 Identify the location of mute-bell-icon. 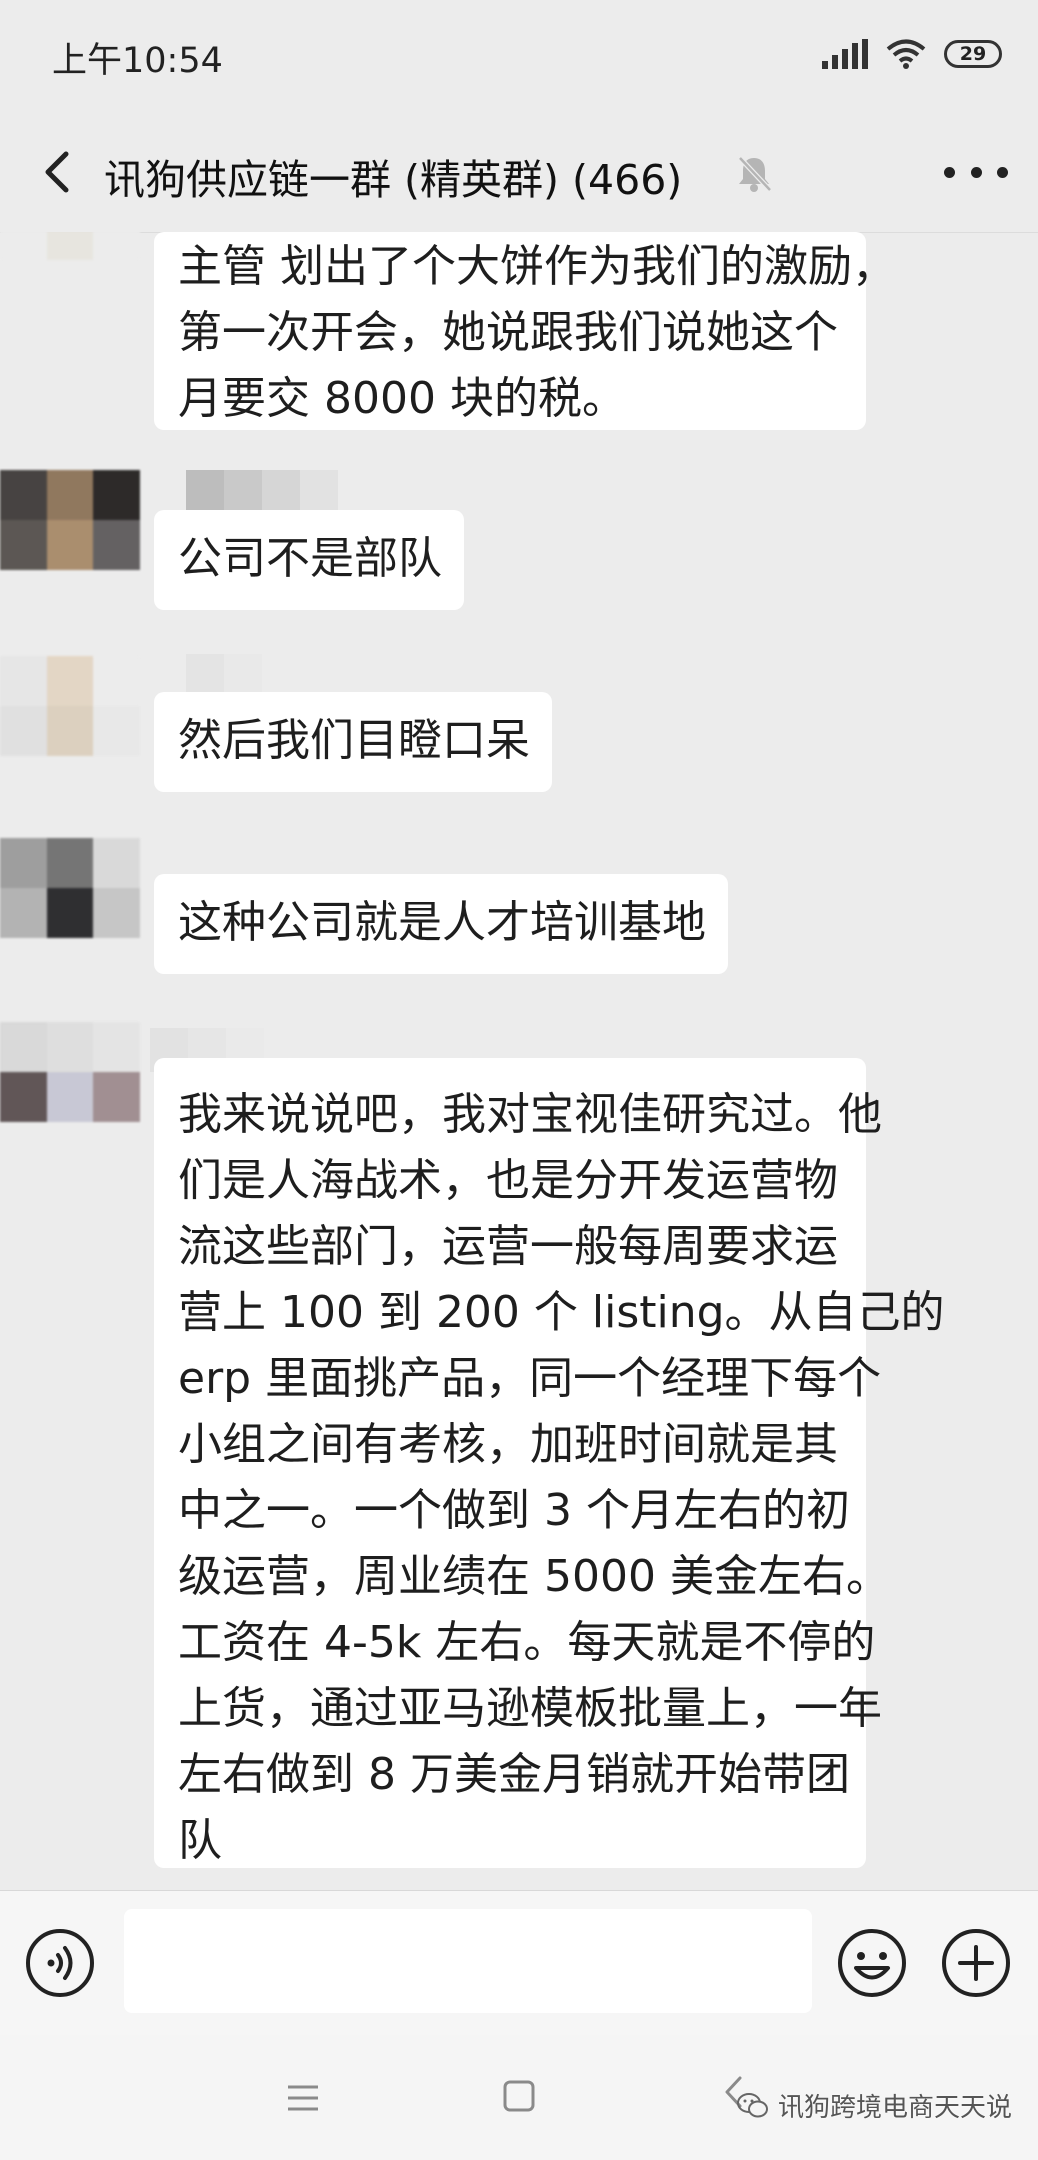
(755, 174).